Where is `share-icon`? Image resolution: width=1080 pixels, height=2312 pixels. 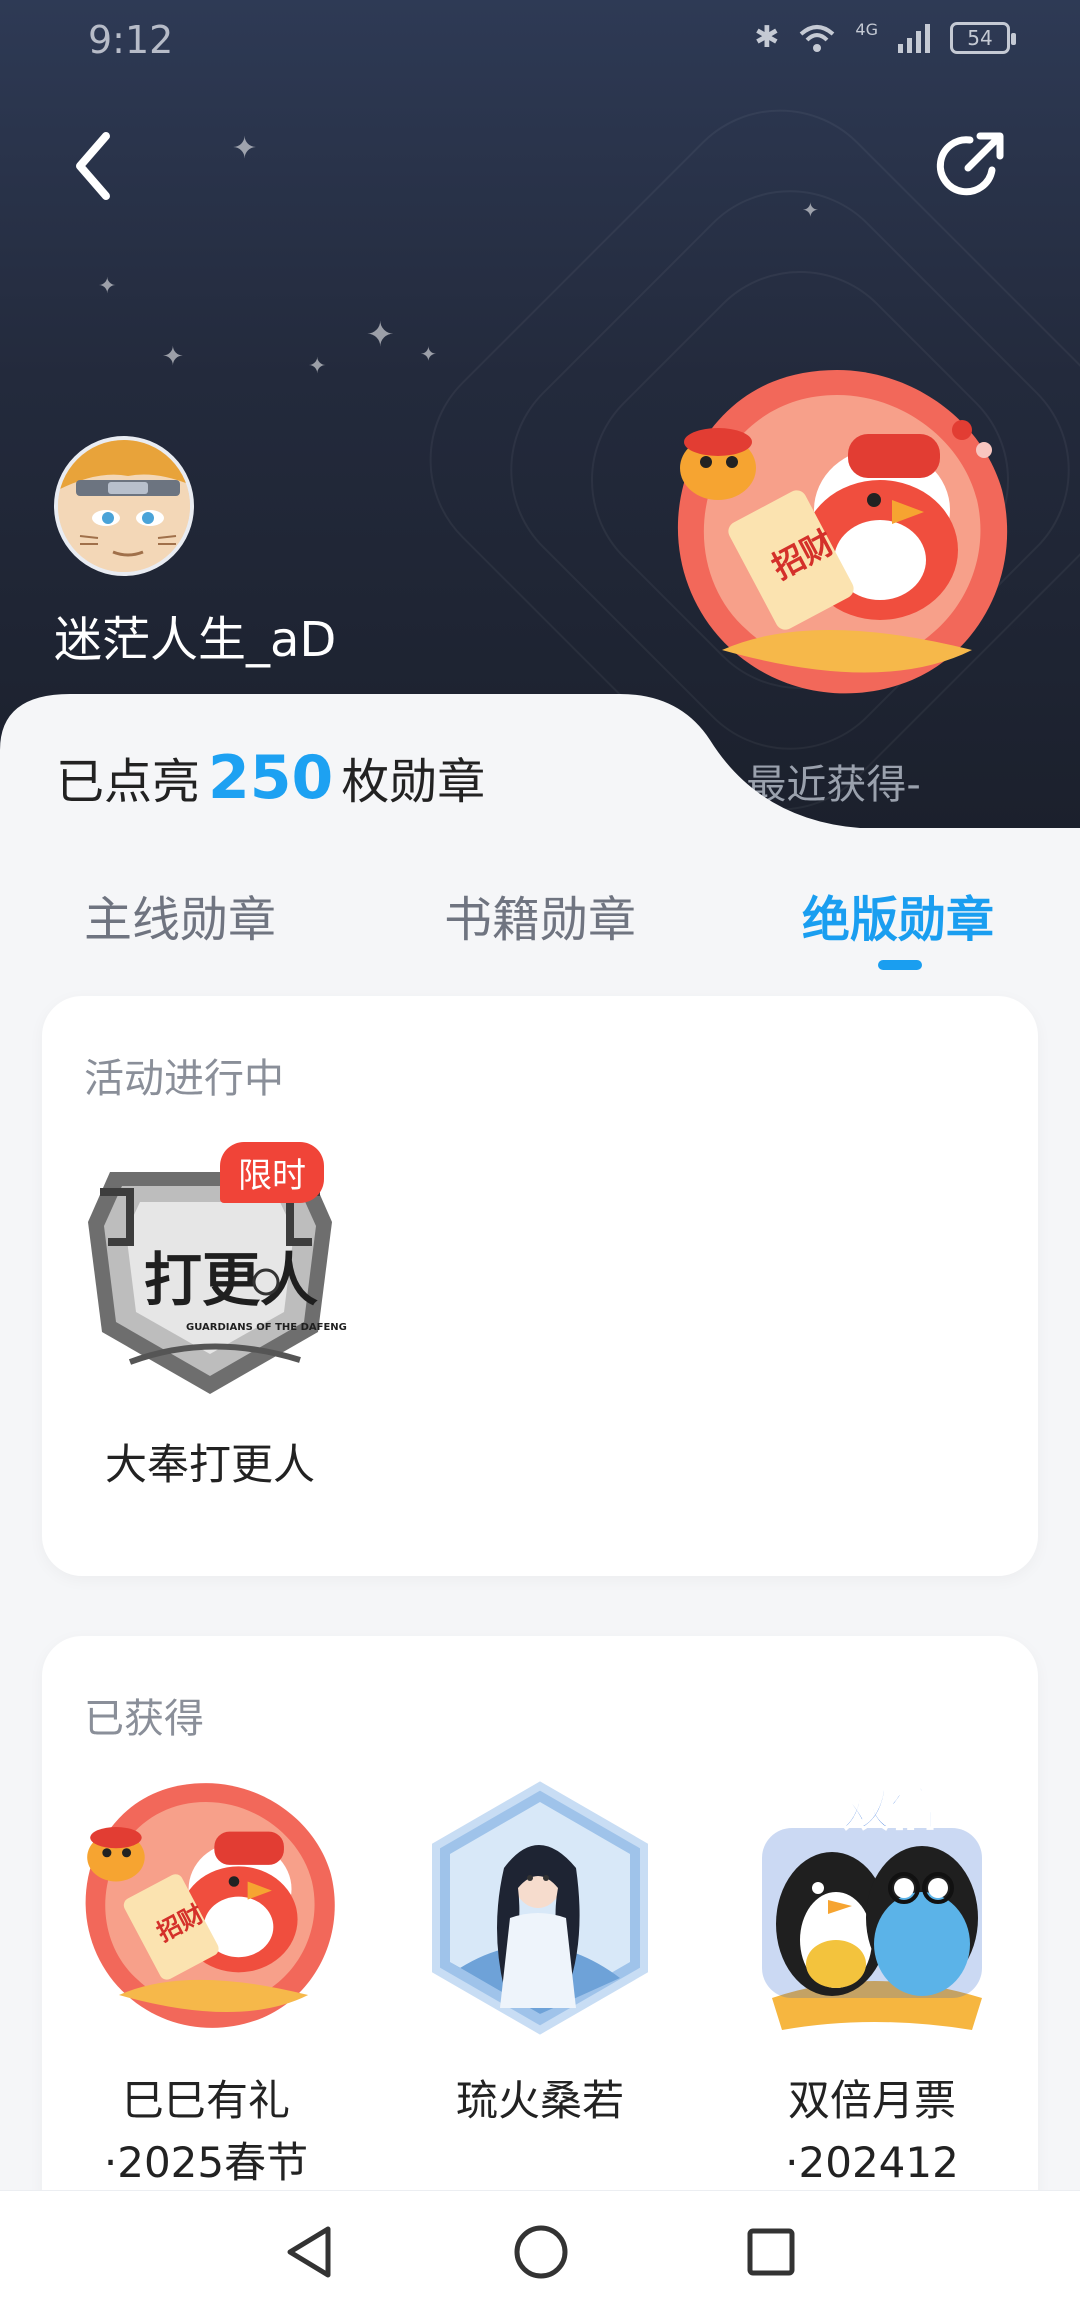
share-icon is located at coordinates (970, 164).